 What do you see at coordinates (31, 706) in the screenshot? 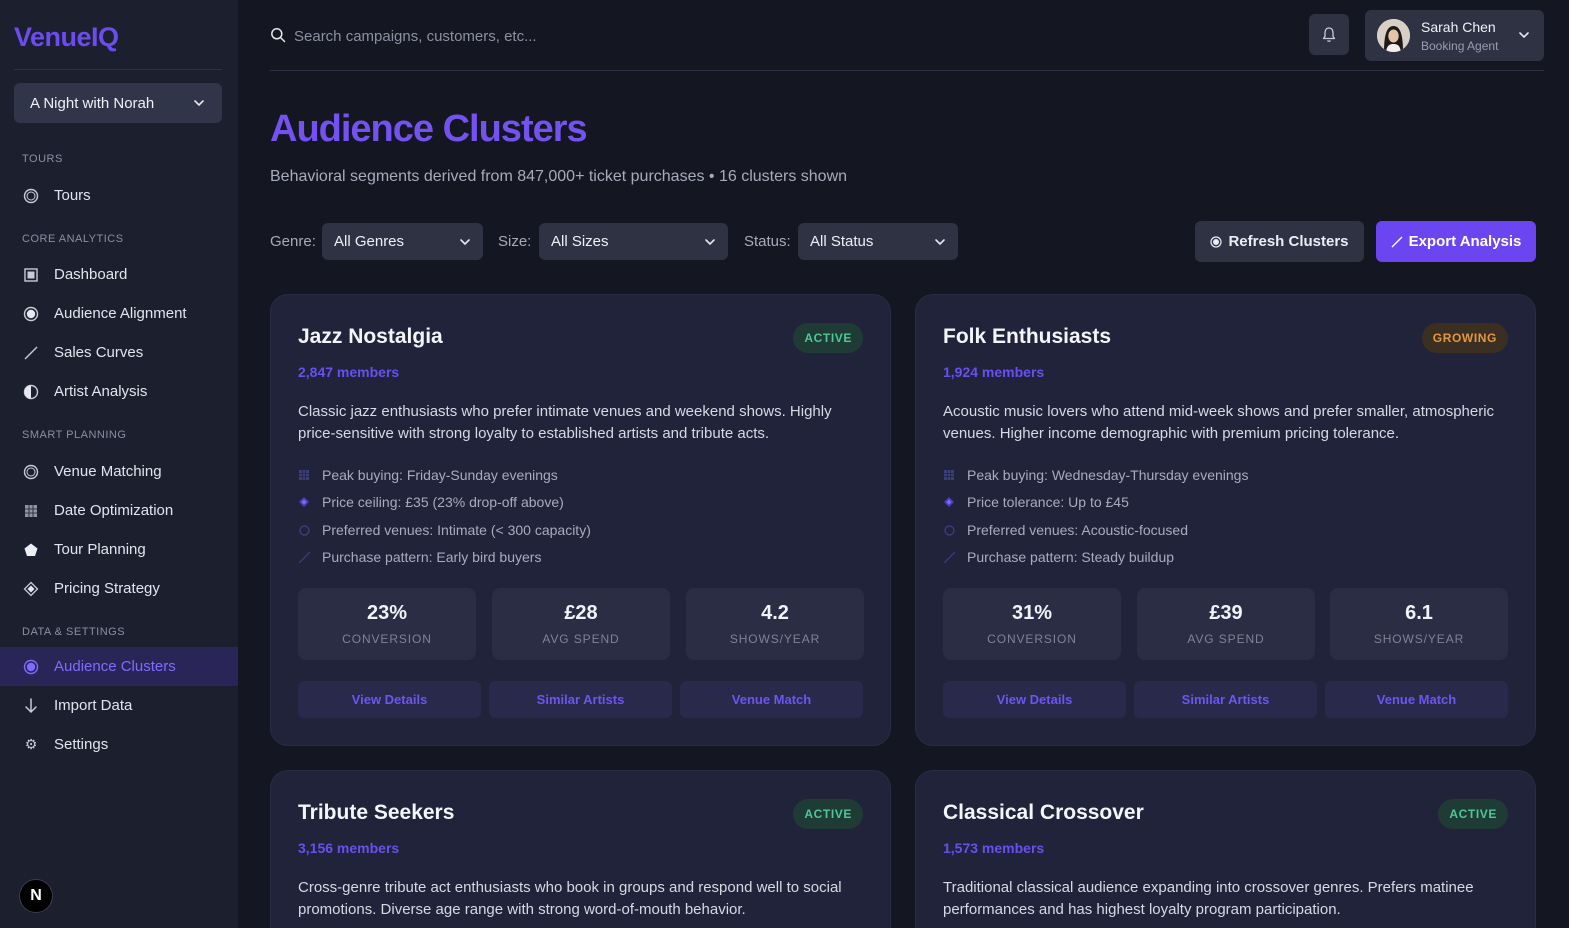
I see `arrow-down-icon` at bounding box center [31, 706].